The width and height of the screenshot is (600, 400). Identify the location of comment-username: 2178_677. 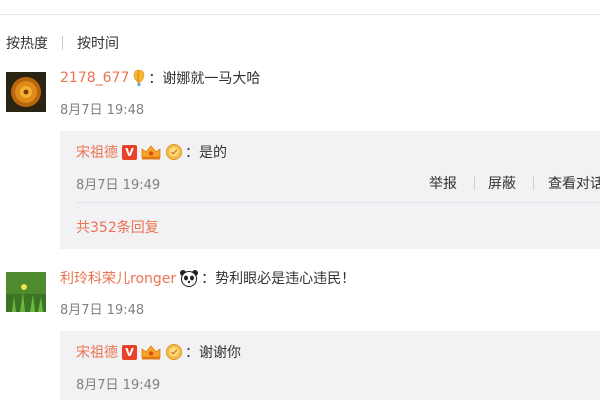
(94, 78).